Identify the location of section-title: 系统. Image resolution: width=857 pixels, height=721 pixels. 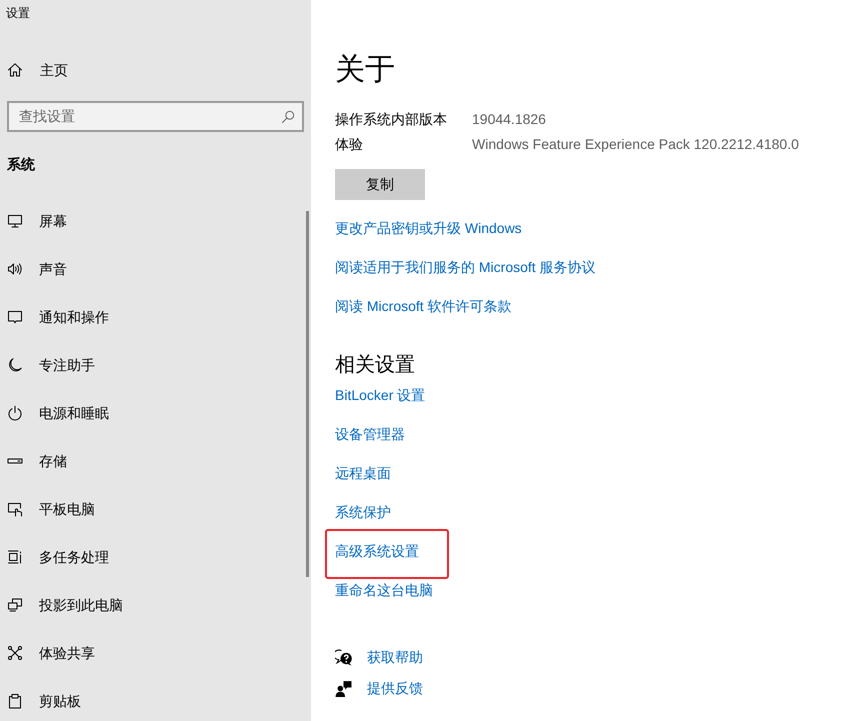
(21, 164).